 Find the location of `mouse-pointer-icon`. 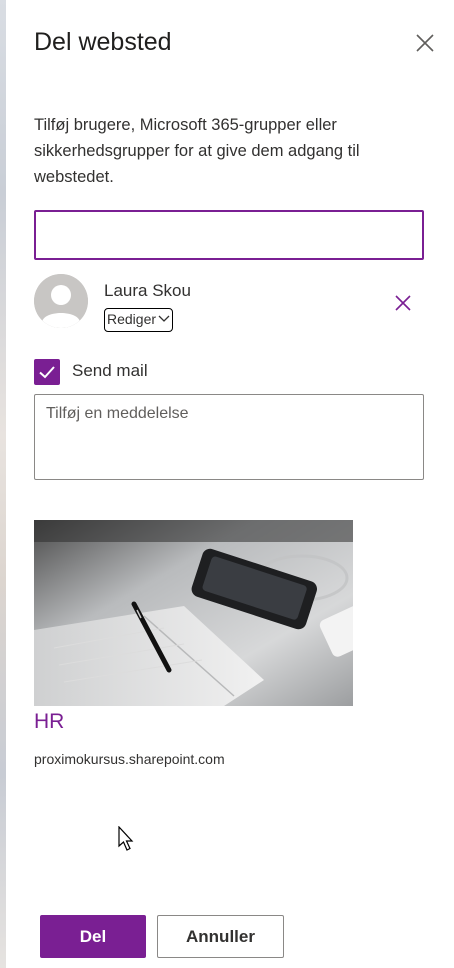

mouse-pointer-icon is located at coordinates (126, 838).